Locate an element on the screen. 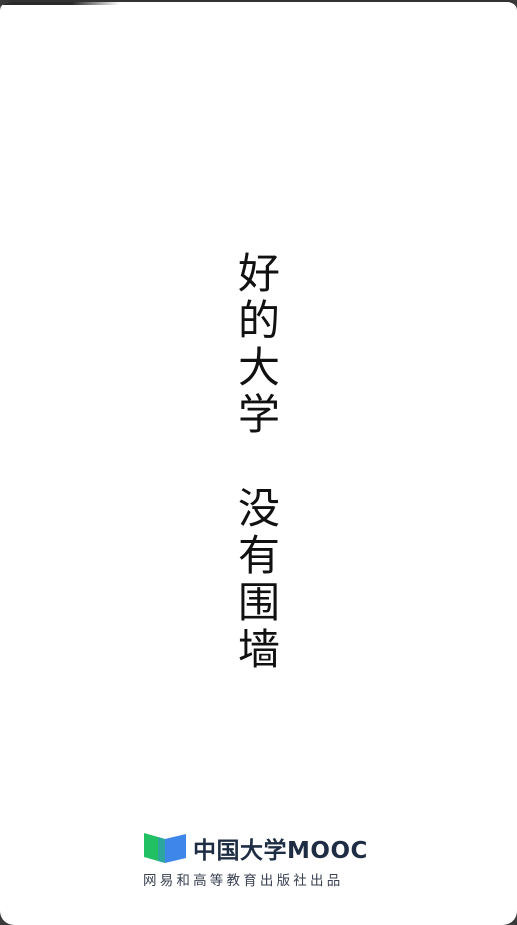 The width and height of the screenshot is (517, 925). brand-name: 中国大学MOOC is located at coordinates (280, 851).